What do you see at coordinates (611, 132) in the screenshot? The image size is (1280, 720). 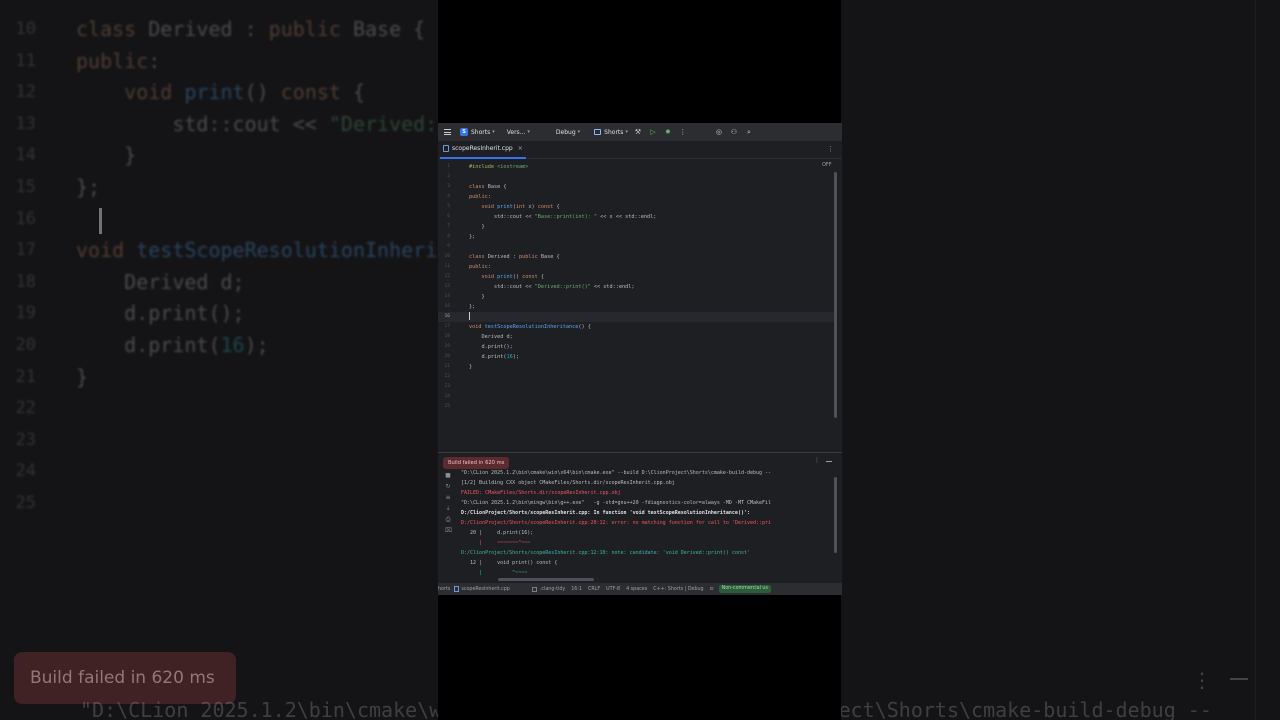 I see `run-config-selector: Shorts ▾` at bounding box center [611, 132].